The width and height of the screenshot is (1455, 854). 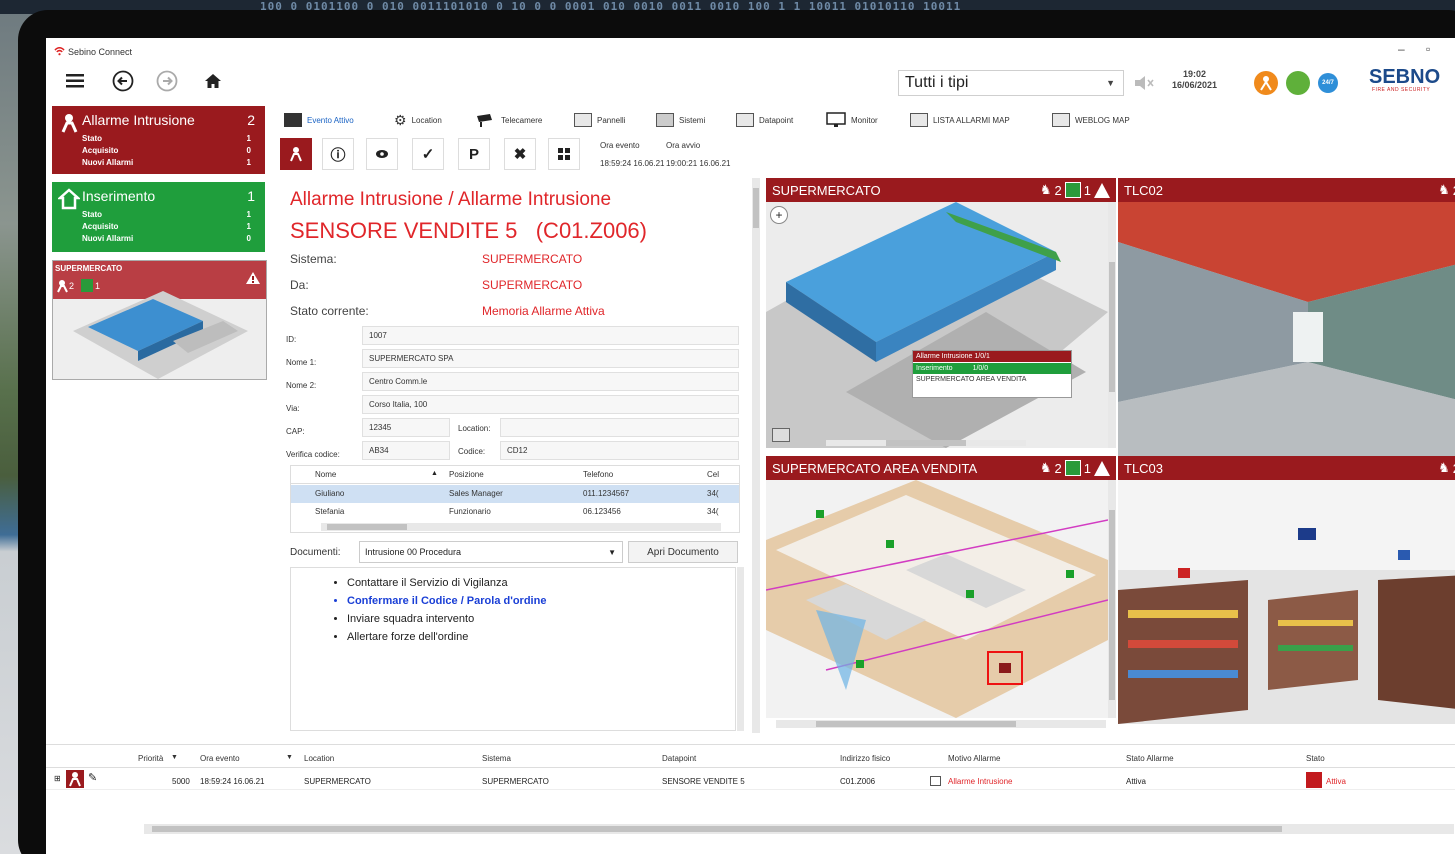 I want to click on p-button: P, so click(x=474, y=154).